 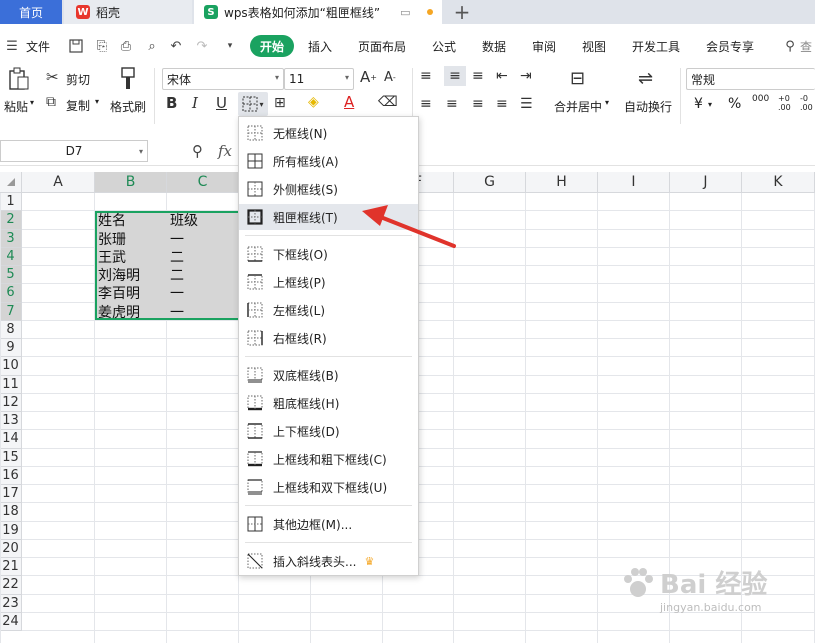 What do you see at coordinates (578, 106) in the screenshot?
I see `merge-center-button: 合并居中` at bounding box center [578, 106].